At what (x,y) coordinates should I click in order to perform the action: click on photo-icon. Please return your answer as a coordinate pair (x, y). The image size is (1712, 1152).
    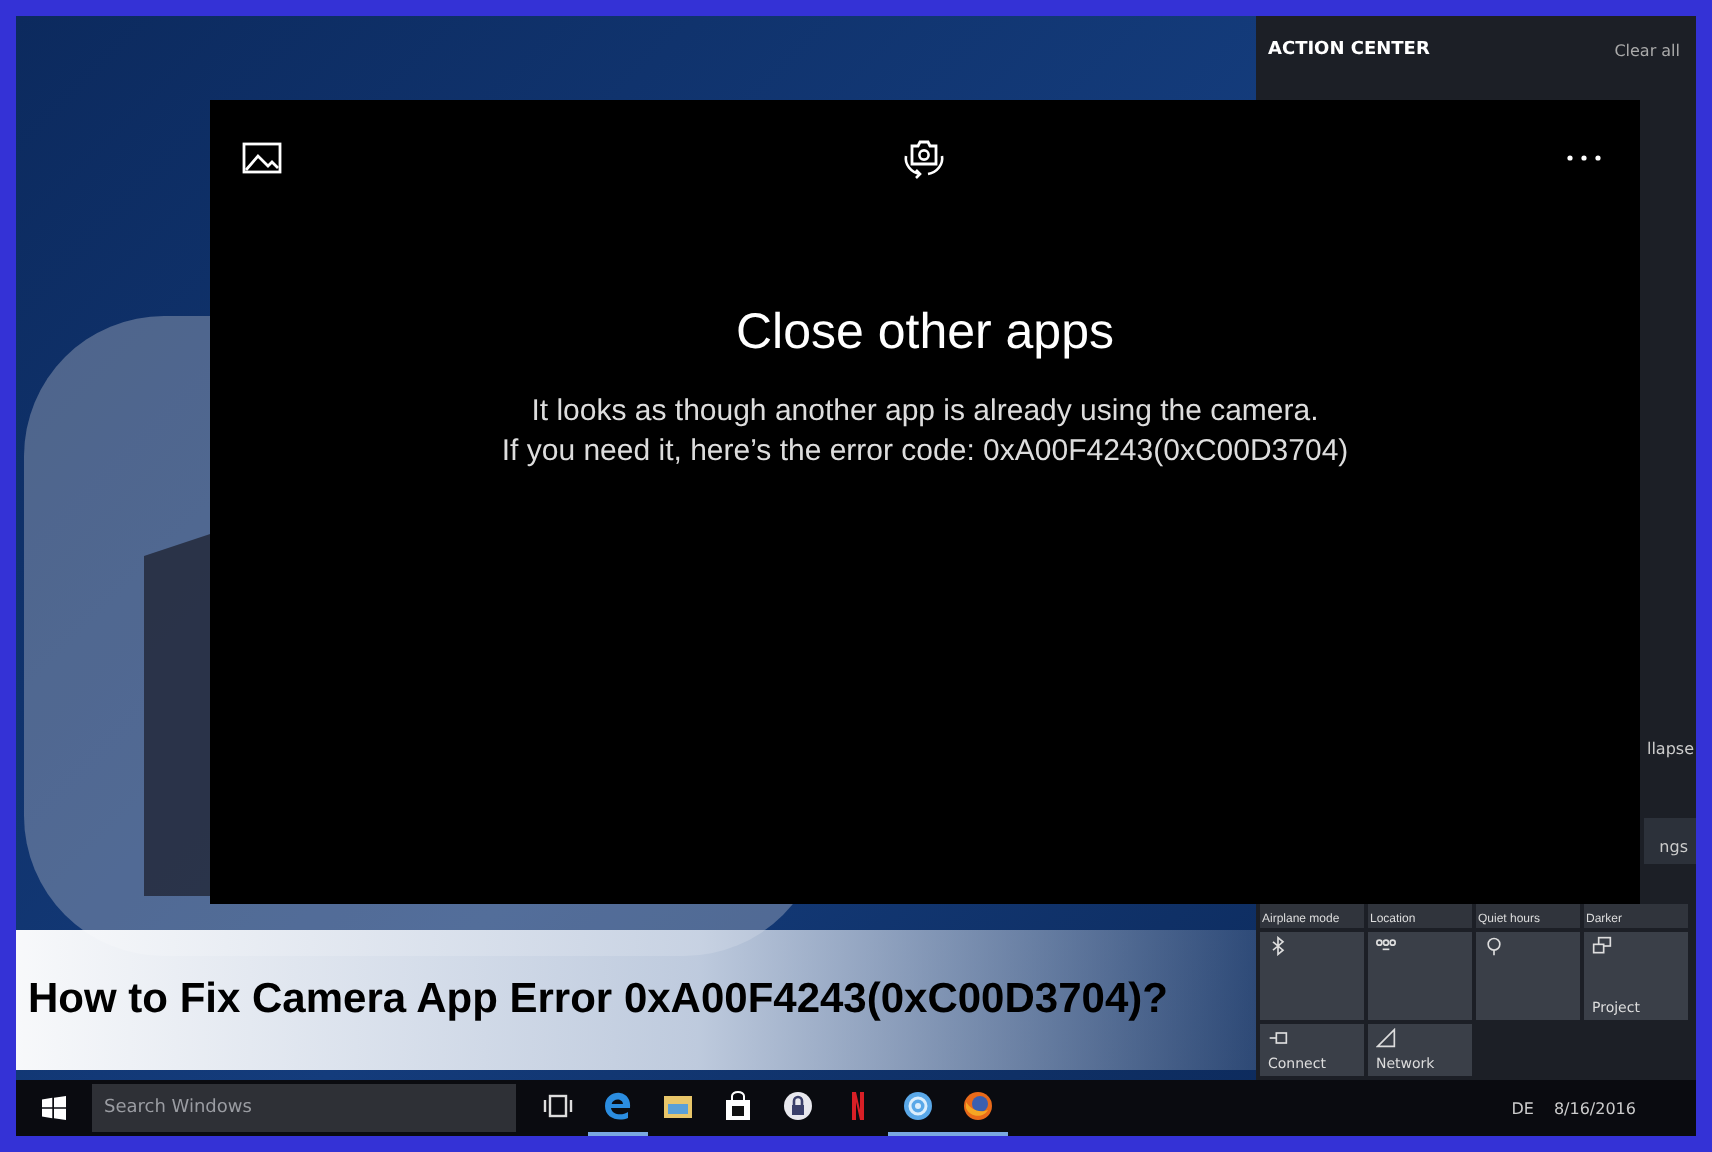
    Looking at the image, I should click on (262, 158).